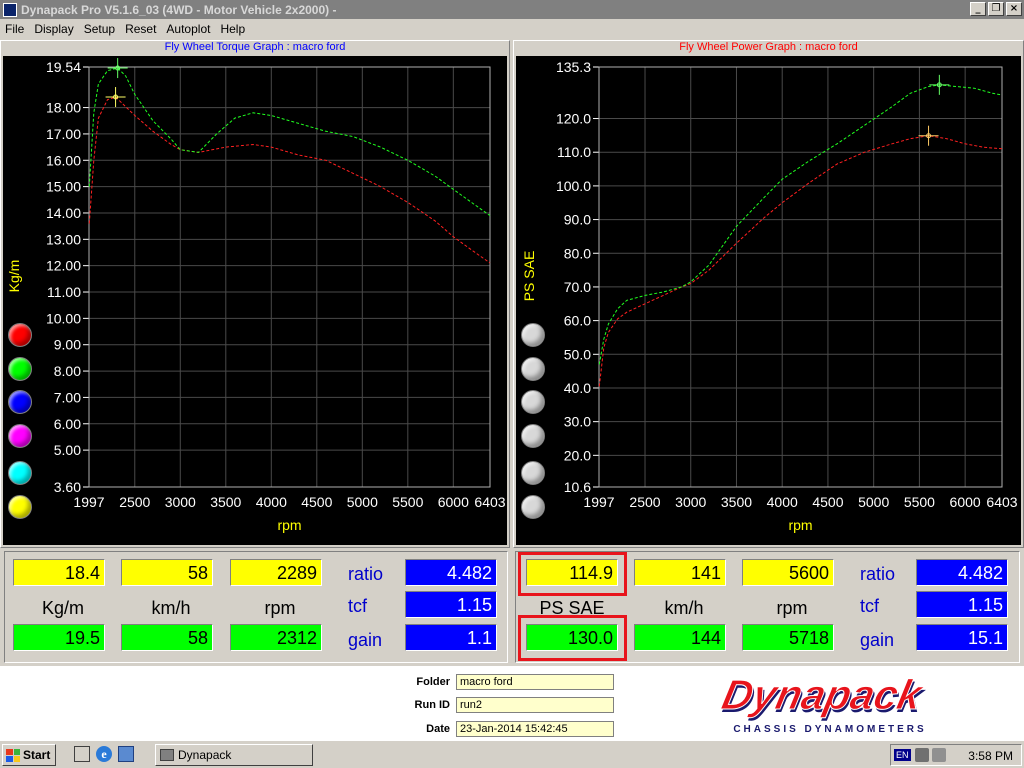 Image resolution: width=1024 pixels, height=768 pixels. I want to click on speed-value-run1: 141, so click(680, 572).